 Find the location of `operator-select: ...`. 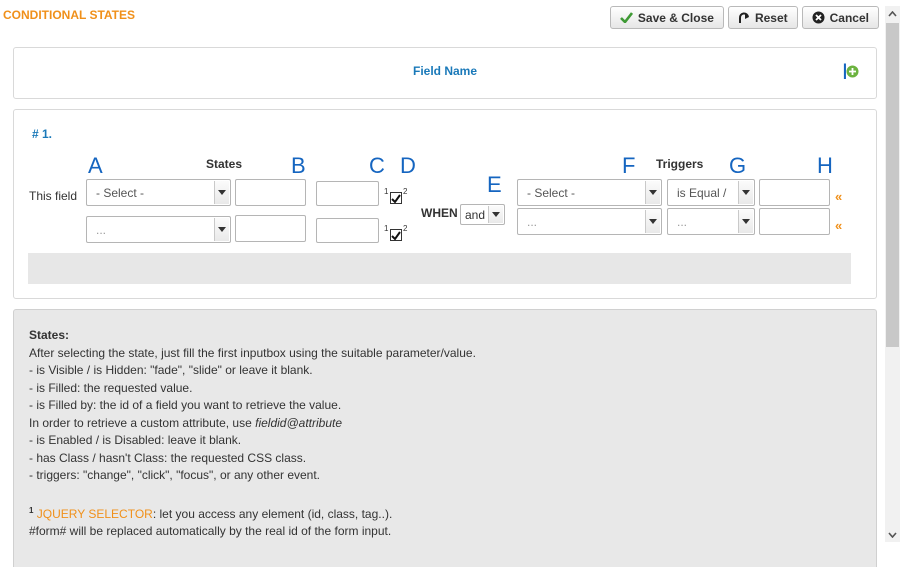

operator-select: ... is located at coordinates (711, 221).